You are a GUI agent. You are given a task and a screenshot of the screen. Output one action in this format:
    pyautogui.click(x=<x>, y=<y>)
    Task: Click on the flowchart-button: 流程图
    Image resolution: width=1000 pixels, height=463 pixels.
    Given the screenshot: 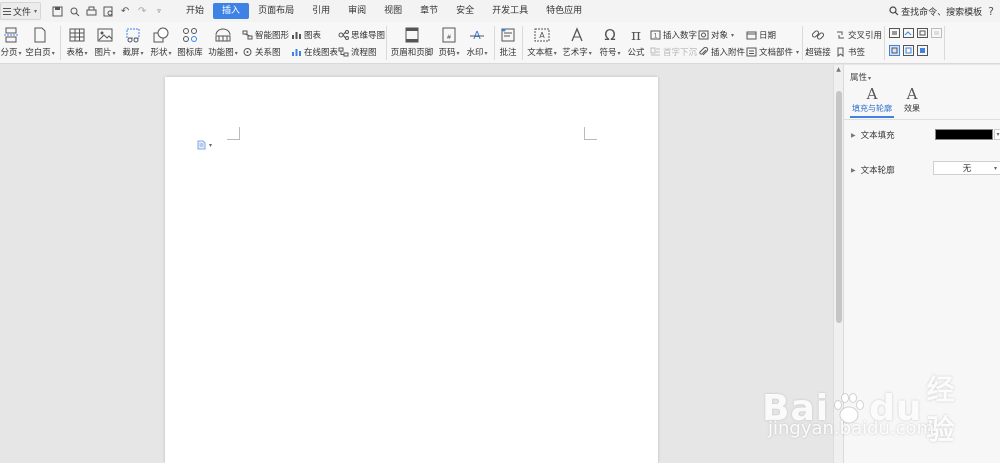 What is the action you would take?
    pyautogui.click(x=357, y=52)
    